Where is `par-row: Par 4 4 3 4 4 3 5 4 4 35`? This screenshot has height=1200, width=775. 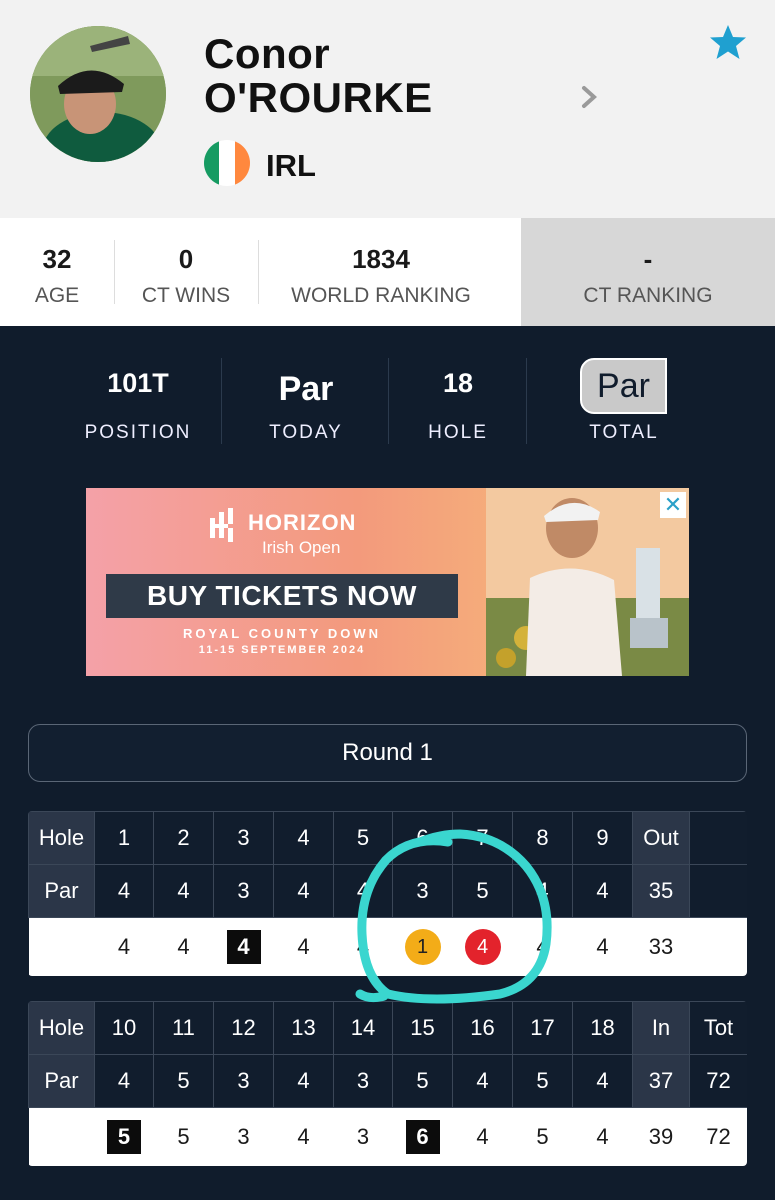 par-row: Par 4 4 3 4 4 3 5 4 4 35 is located at coordinates (387, 891).